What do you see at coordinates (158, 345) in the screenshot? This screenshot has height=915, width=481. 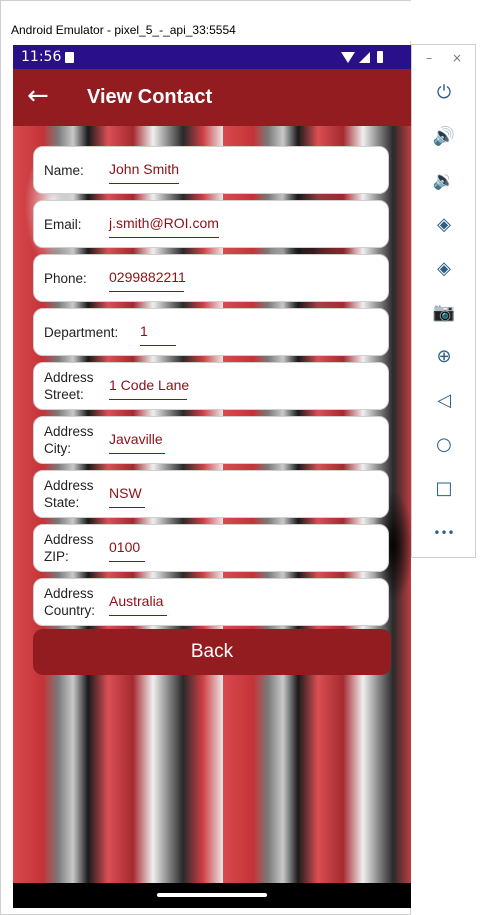 I see `department-underline` at bounding box center [158, 345].